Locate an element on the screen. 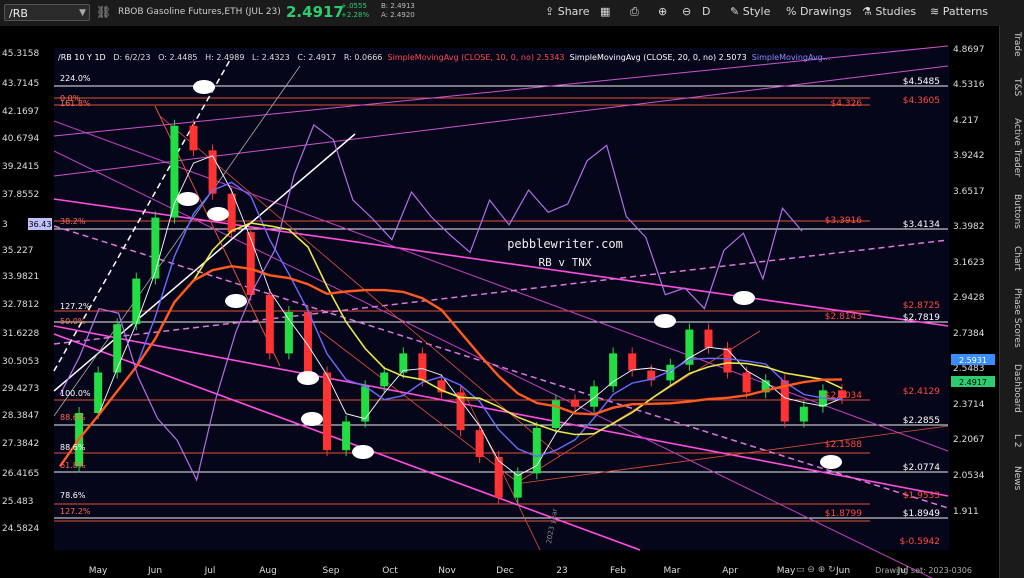 This screenshot has width=1024, height=578. bid: B: 2.4913 is located at coordinates (398, 6).